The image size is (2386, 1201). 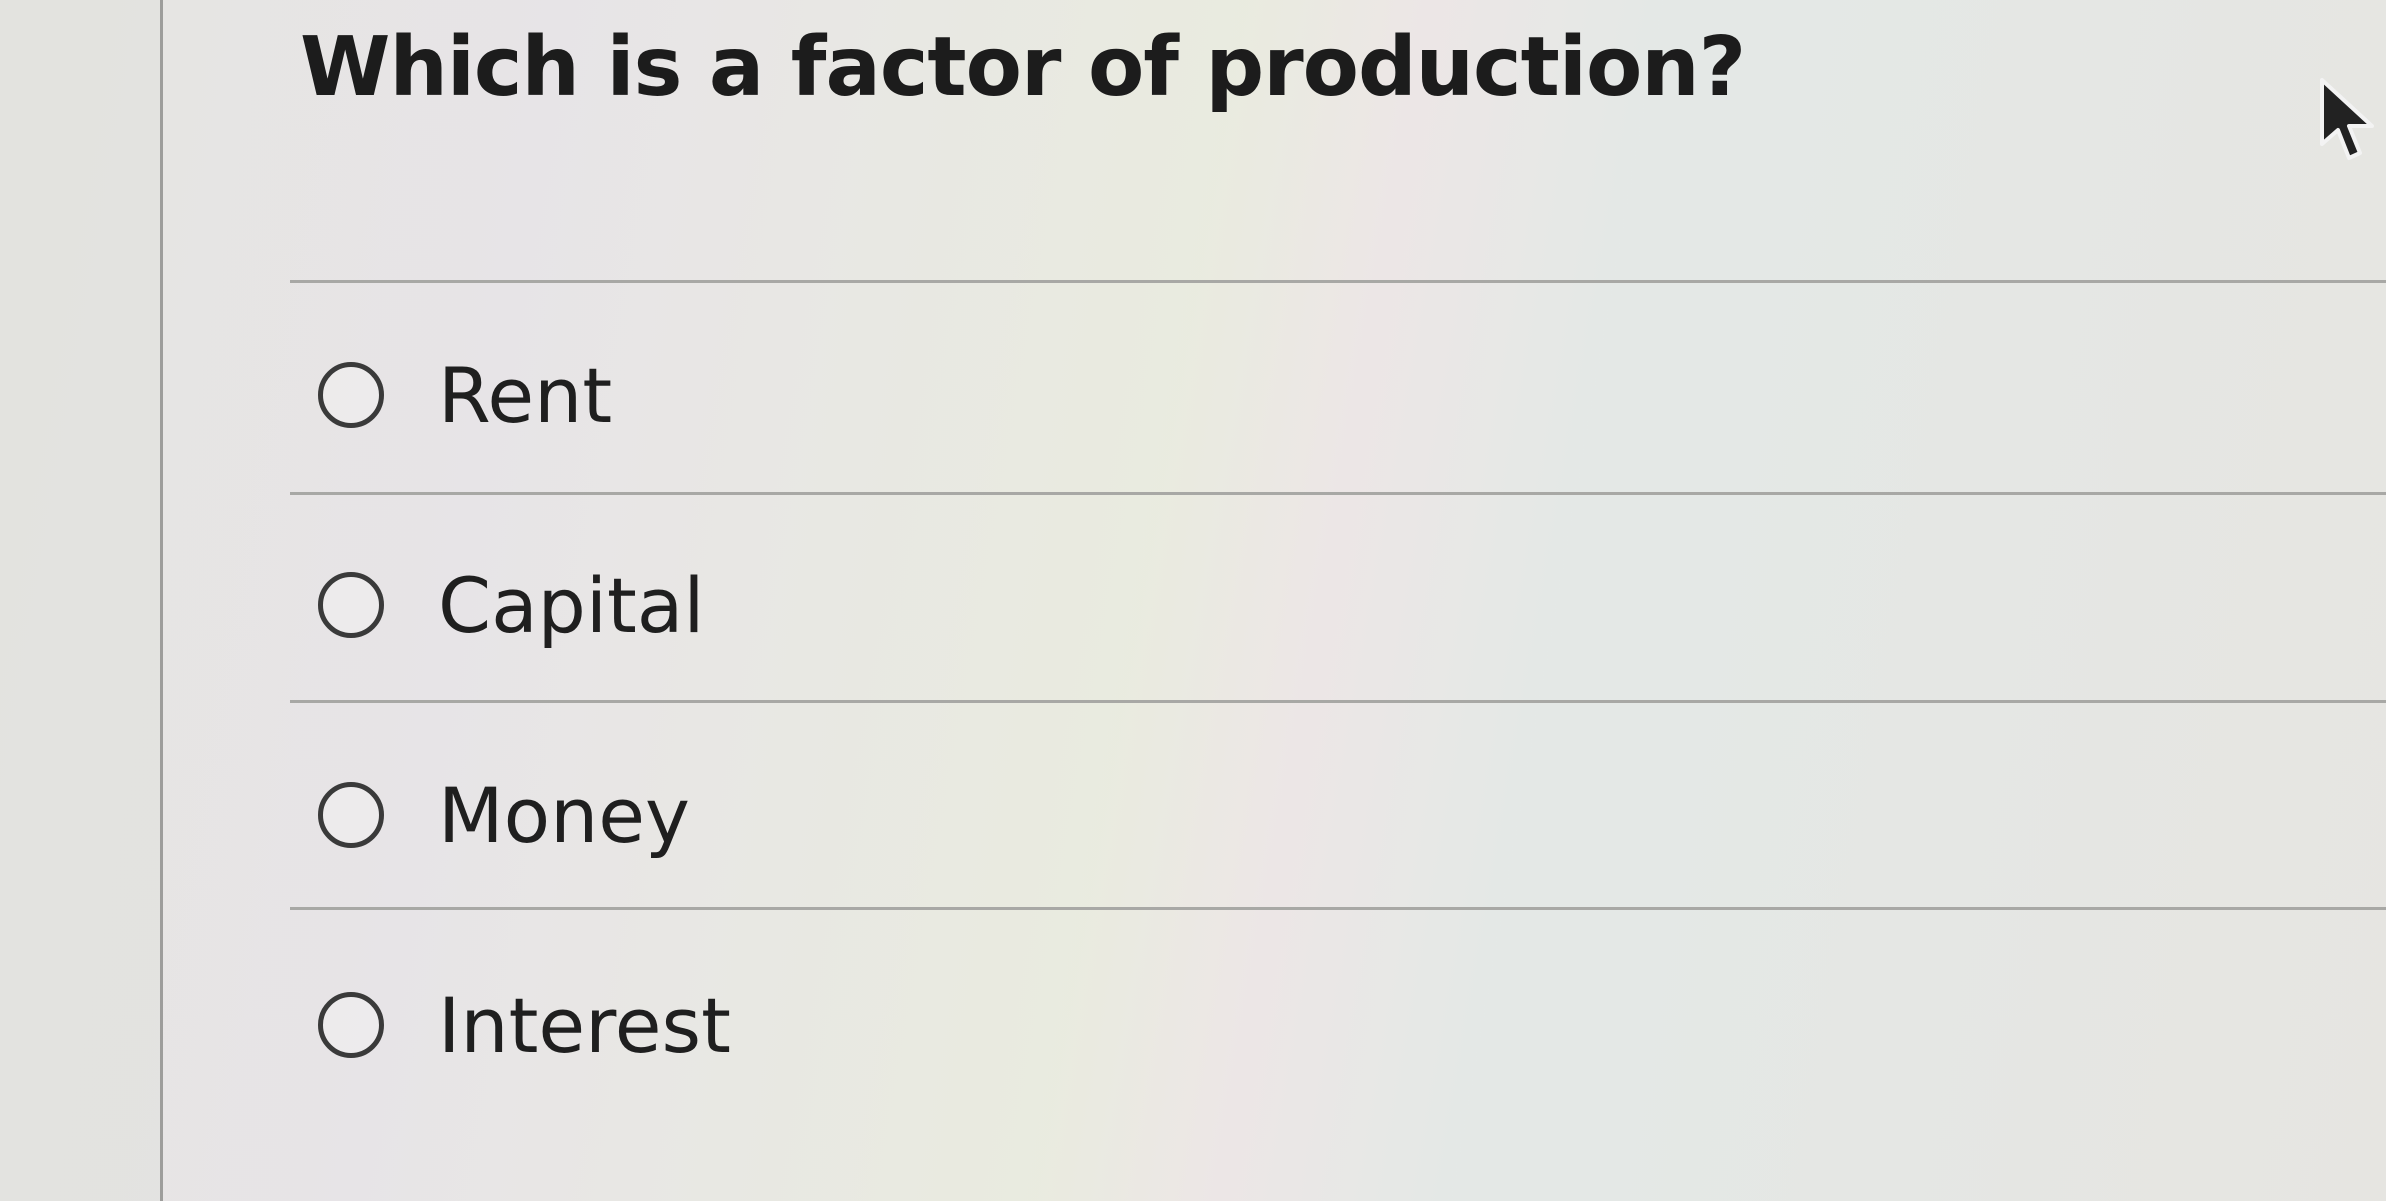 I want to click on answer-option-rent: Rent, so click(x=1338, y=395).